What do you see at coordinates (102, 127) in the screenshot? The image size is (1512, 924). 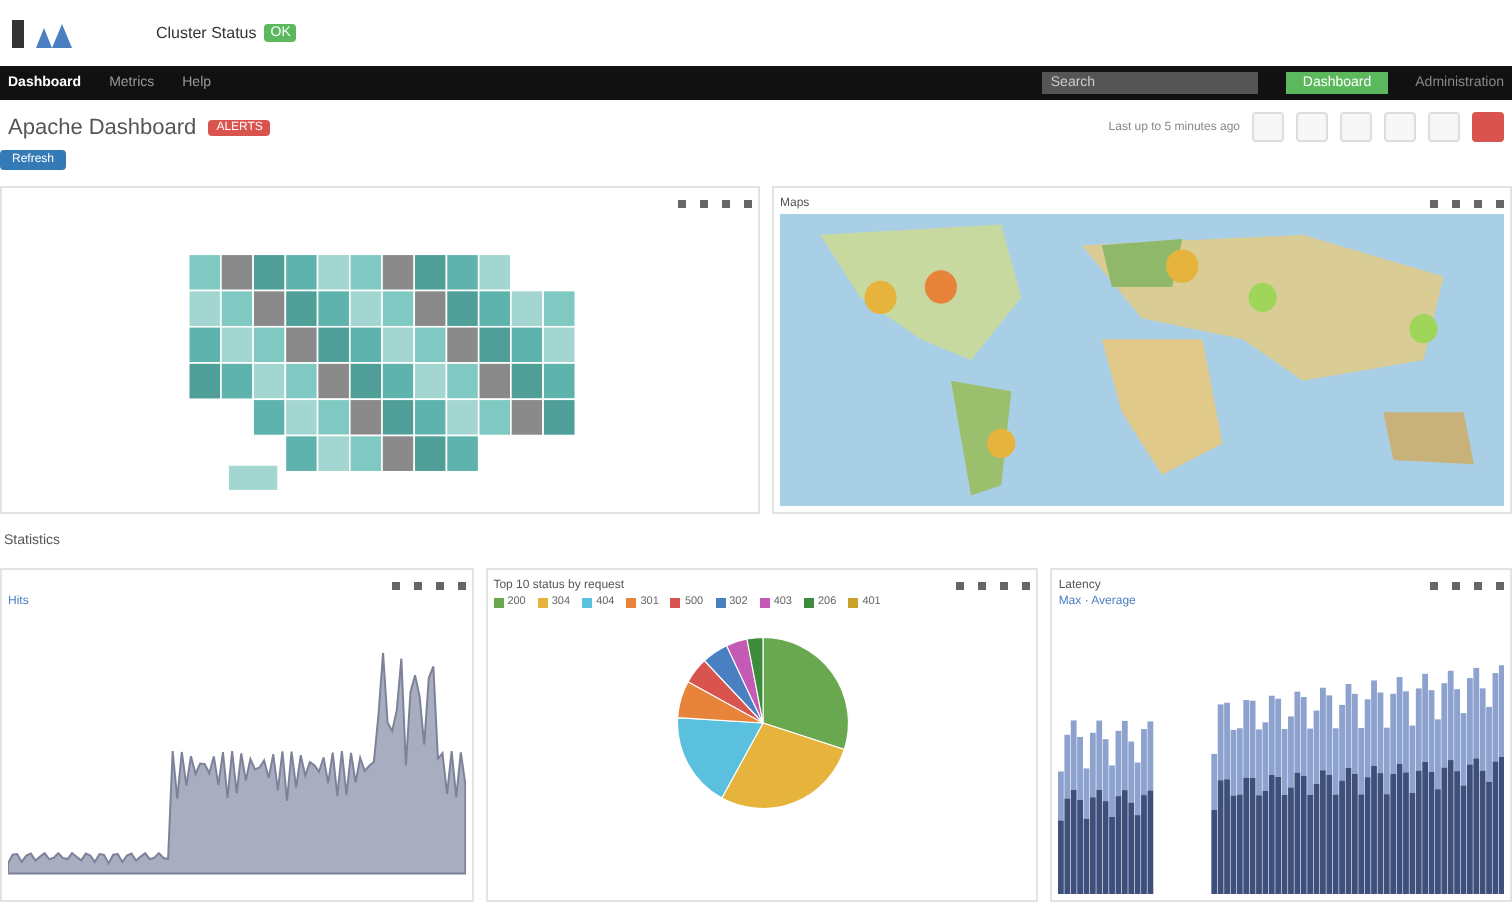 I see `page-title: Apache Dashboard` at bounding box center [102, 127].